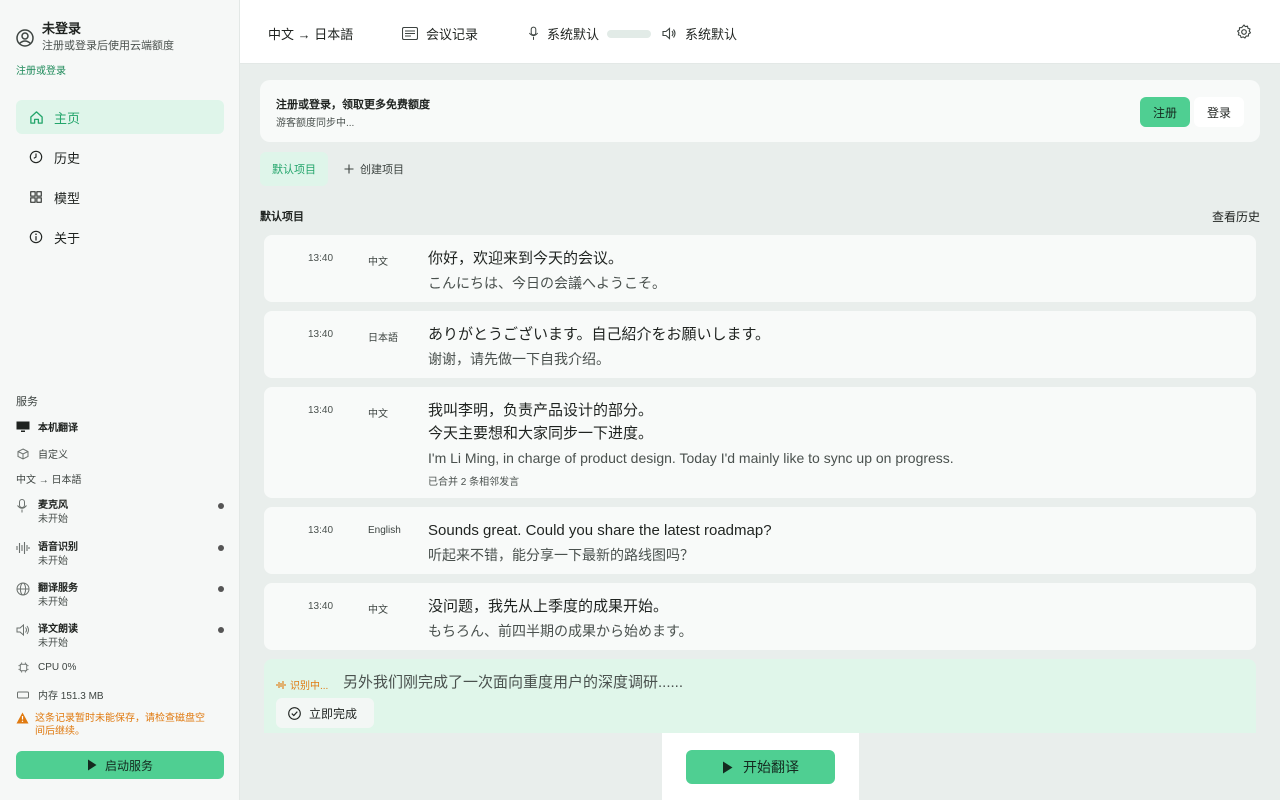 This screenshot has width=1280, height=800. I want to click on merged-note: 已合并 2 条相邻发言, so click(474, 482).